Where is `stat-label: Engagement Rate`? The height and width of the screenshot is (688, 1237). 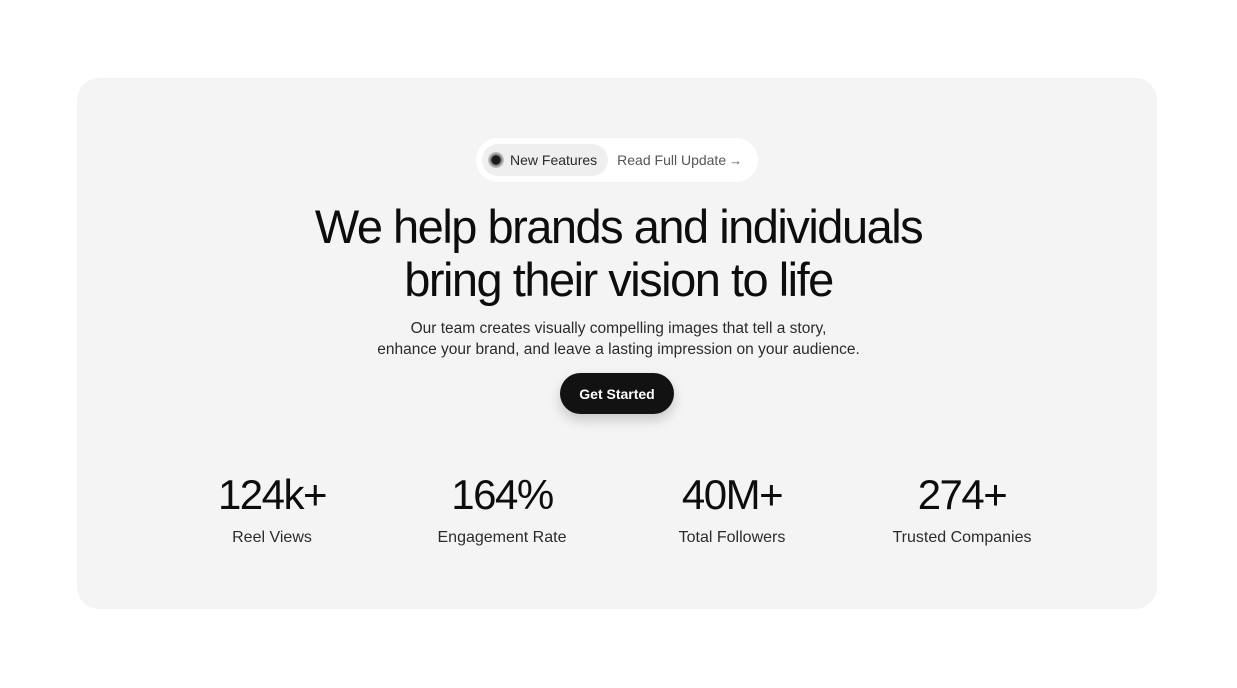
stat-label: Engagement Rate is located at coordinates (502, 537).